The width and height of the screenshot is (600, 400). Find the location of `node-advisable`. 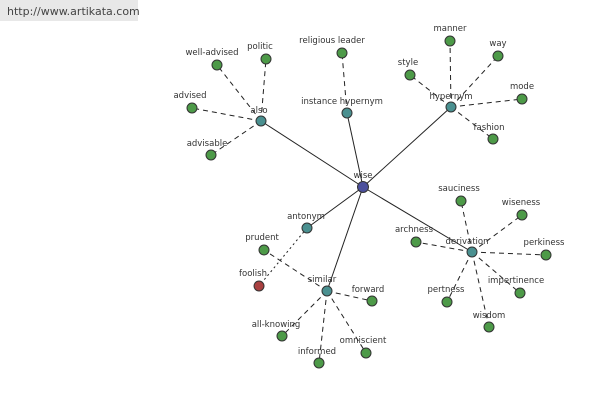

node-advisable is located at coordinates (211, 155).